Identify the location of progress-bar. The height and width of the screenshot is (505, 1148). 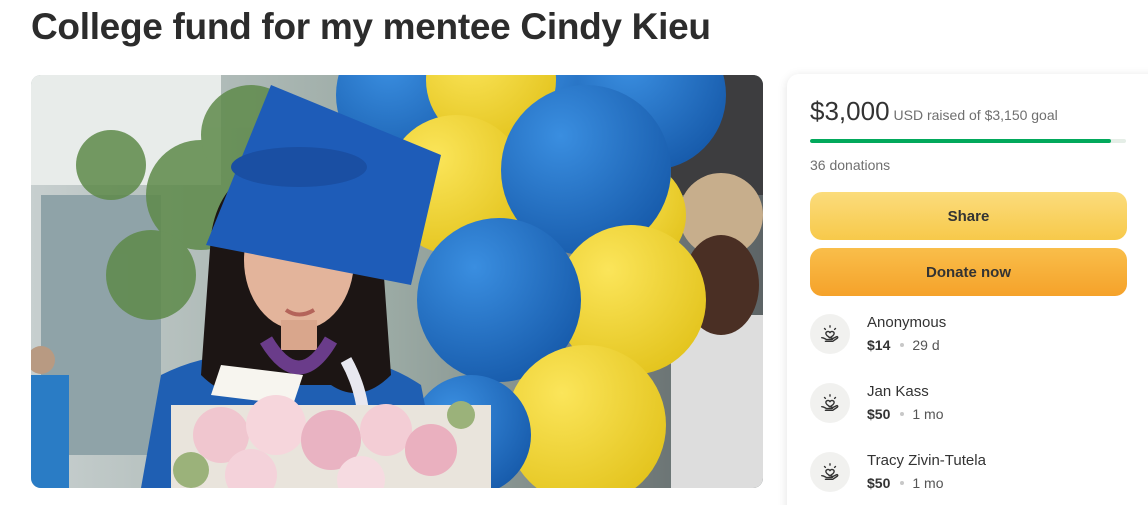
(968, 141).